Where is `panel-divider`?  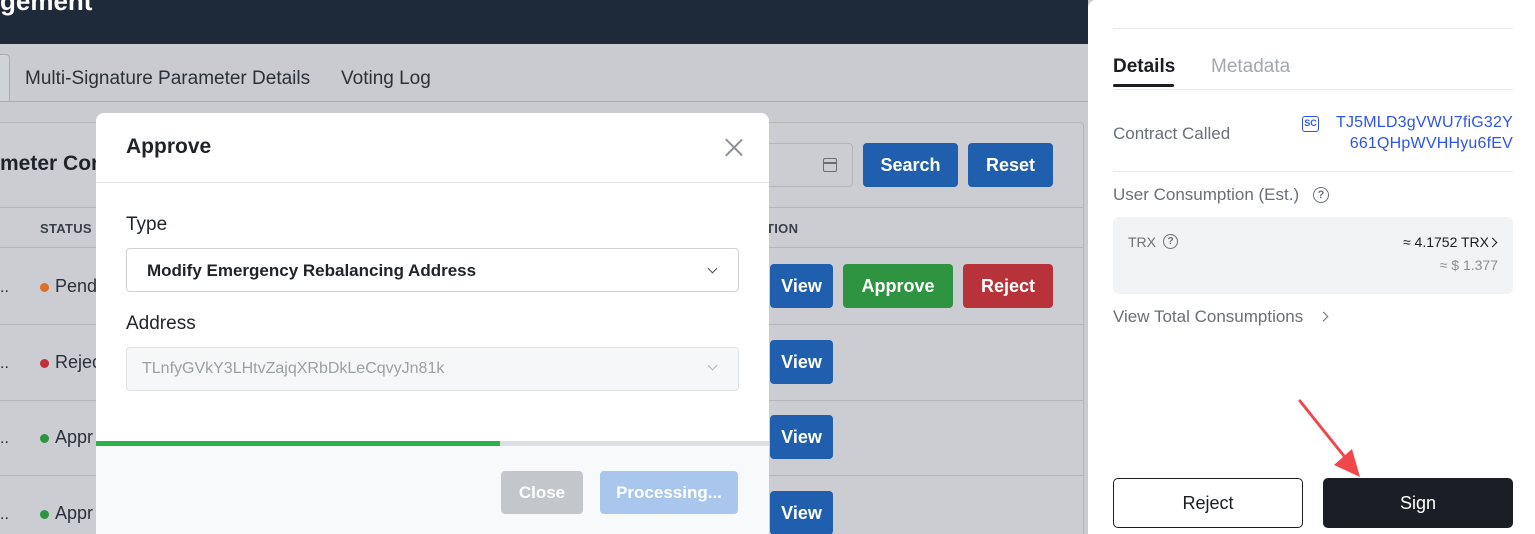 panel-divider is located at coordinates (1313, 28).